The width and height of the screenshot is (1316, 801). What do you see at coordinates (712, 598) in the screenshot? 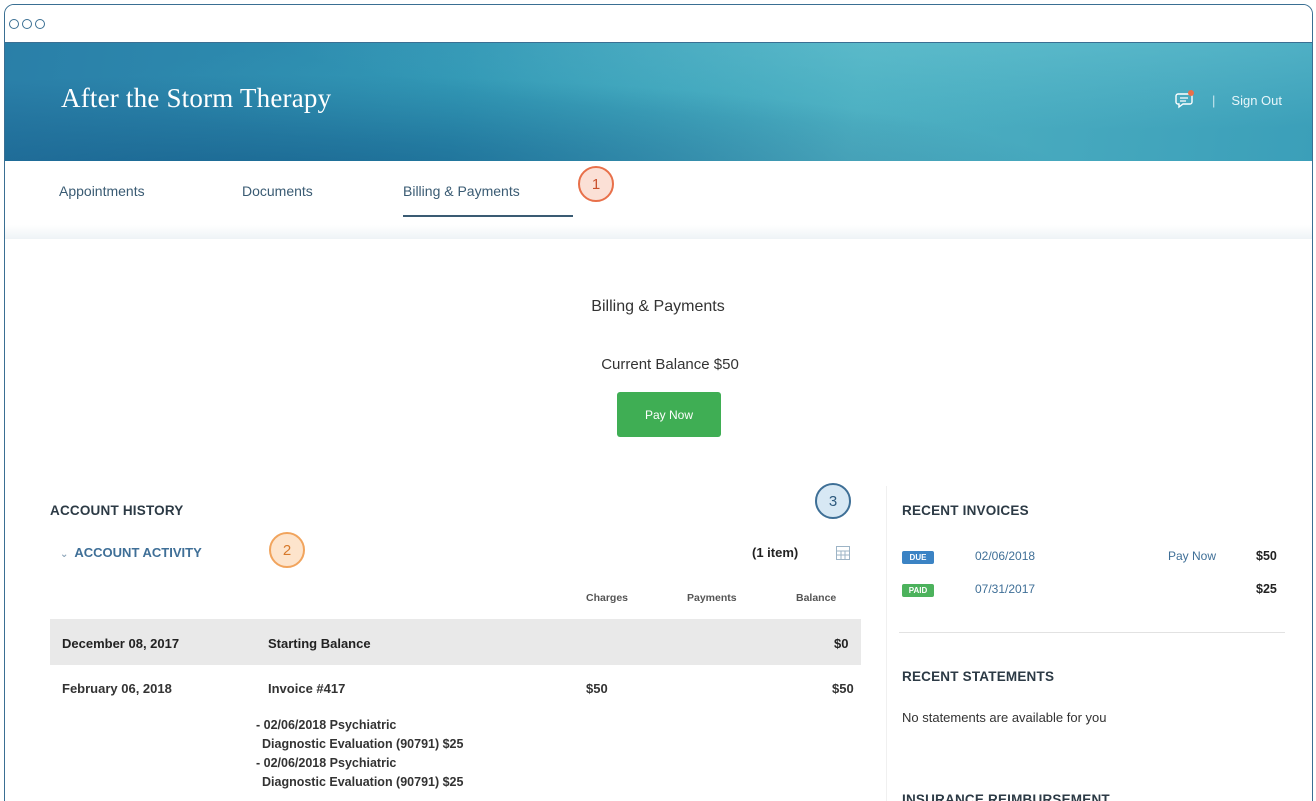
I see `column-header-payments: Payments` at bounding box center [712, 598].